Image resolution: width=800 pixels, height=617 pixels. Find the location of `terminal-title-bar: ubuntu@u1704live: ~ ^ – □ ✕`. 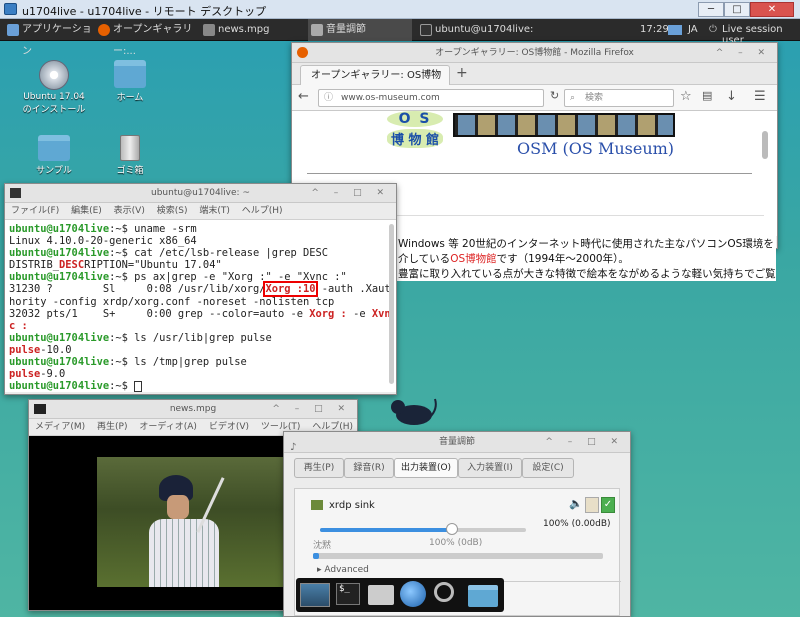

terminal-title-bar: ubuntu@u1704live: ~ ^ – □ ✕ is located at coordinates (200, 193).